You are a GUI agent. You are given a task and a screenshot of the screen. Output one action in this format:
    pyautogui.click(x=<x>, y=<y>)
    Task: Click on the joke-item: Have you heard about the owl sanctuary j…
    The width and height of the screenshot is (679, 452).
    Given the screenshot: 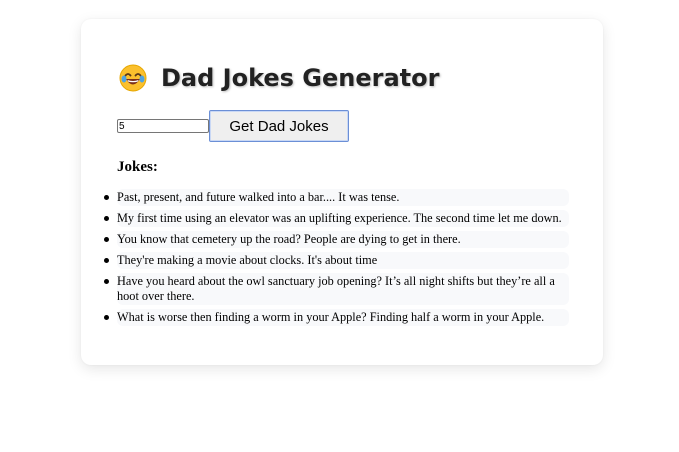 What is the action you would take?
    pyautogui.click(x=336, y=289)
    